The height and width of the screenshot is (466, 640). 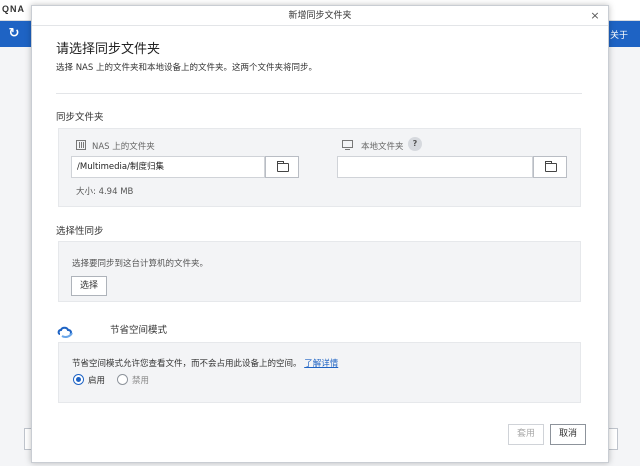 I want to click on page-title: 请选择同步文件夹, so click(x=108, y=49).